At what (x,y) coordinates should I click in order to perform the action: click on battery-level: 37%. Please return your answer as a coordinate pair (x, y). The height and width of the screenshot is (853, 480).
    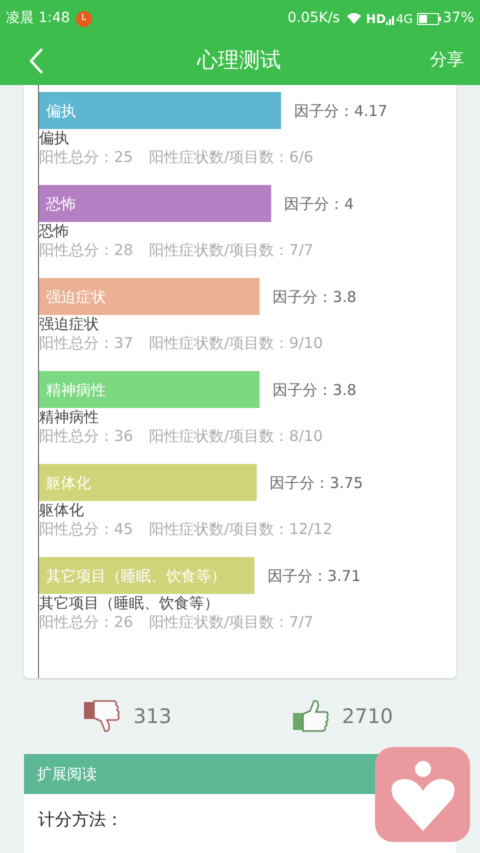
    Looking at the image, I should click on (458, 18).